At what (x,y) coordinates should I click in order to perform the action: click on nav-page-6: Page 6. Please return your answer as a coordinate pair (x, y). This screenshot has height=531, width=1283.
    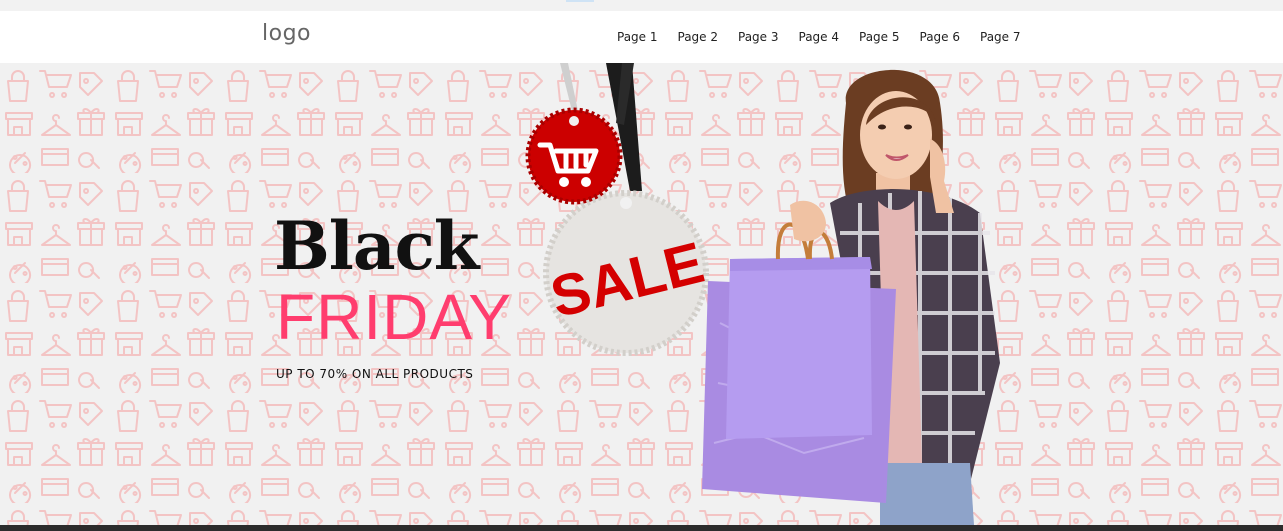
    Looking at the image, I should click on (940, 37).